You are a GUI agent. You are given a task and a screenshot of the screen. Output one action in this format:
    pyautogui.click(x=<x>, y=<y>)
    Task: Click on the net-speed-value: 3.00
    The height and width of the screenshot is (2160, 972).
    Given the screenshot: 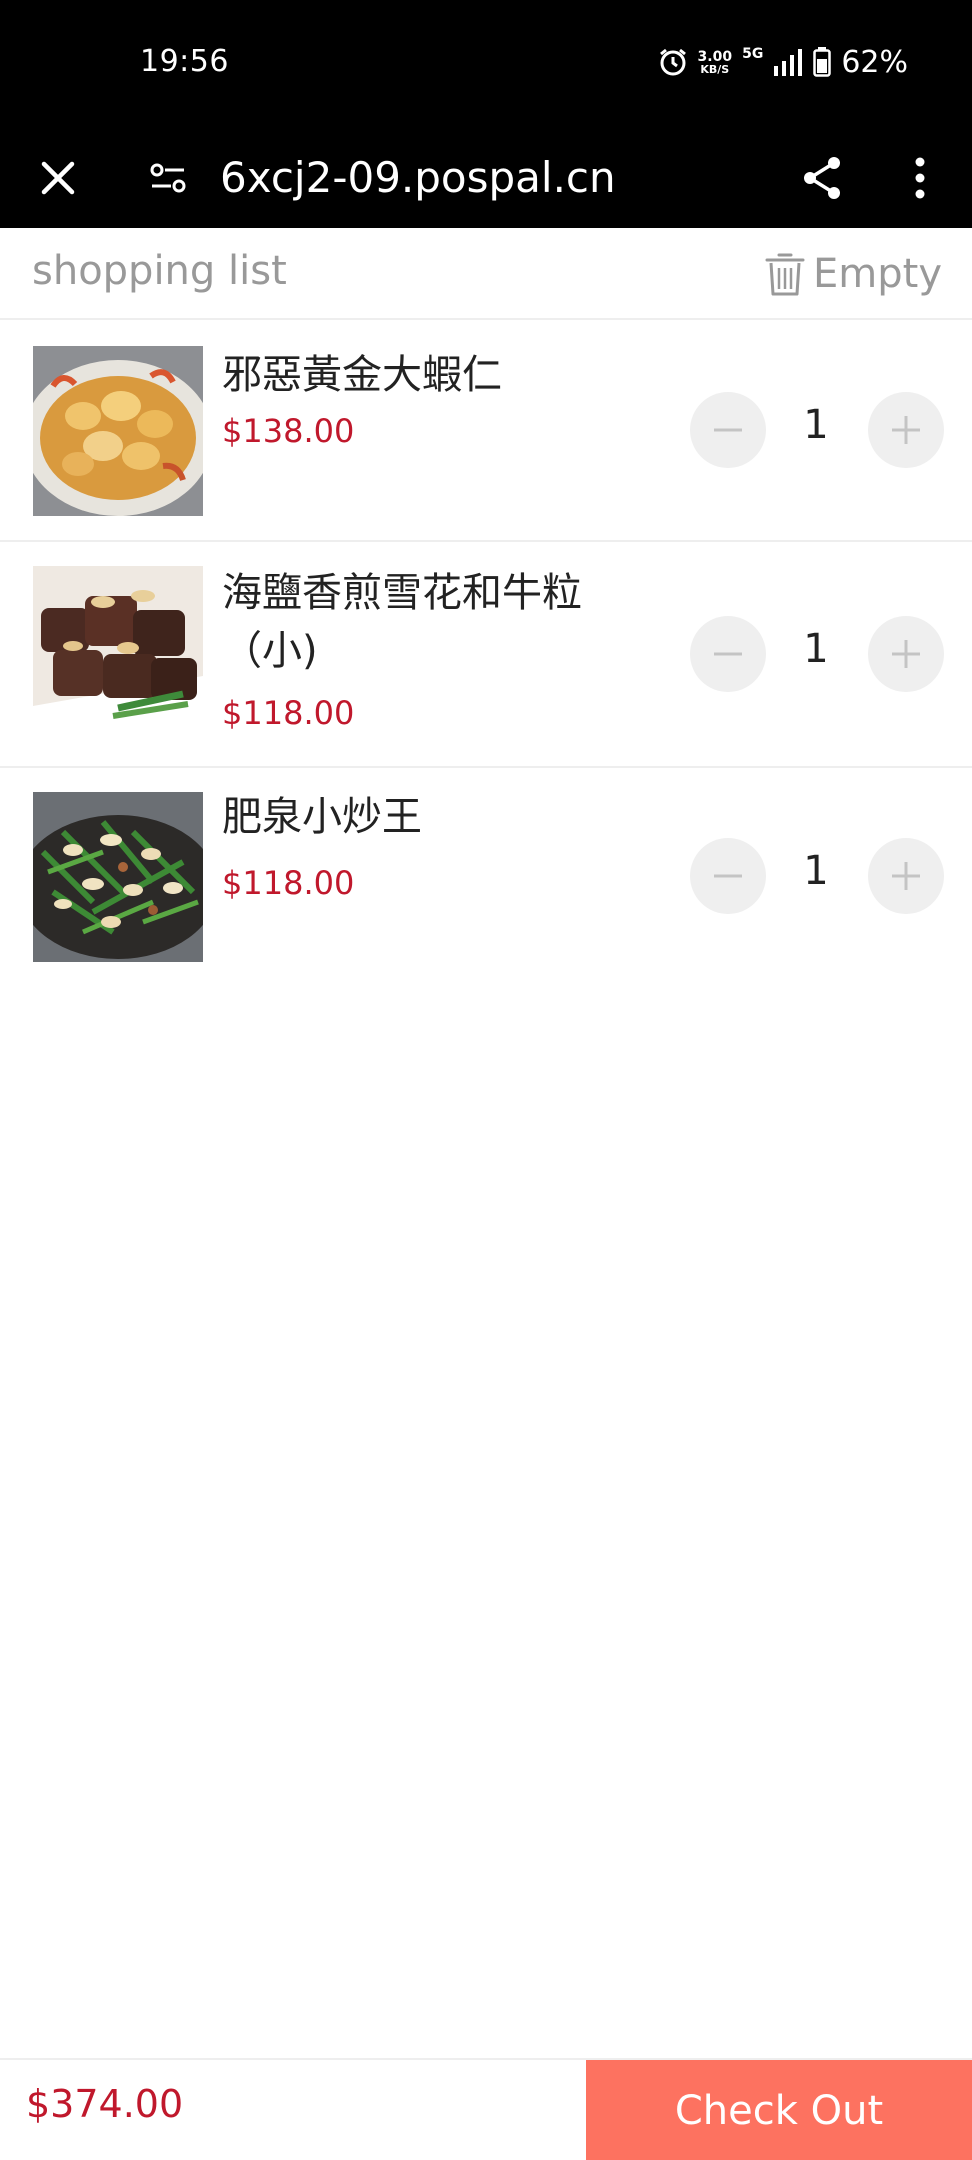 What is the action you would take?
    pyautogui.click(x=715, y=56)
    